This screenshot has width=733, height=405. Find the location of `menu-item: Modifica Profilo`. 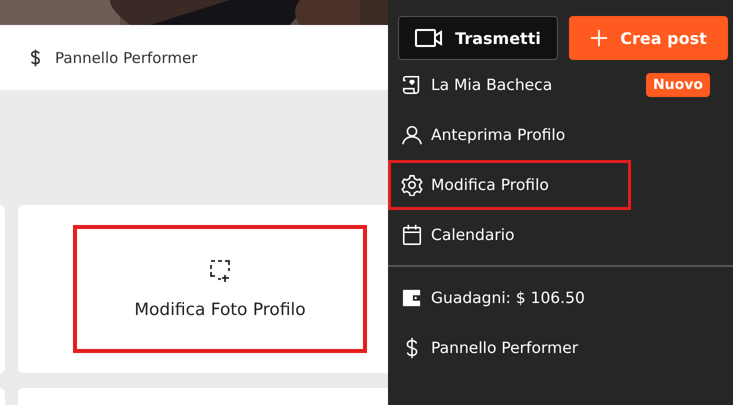

menu-item: Modifica Profilo is located at coordinates (509, 185).